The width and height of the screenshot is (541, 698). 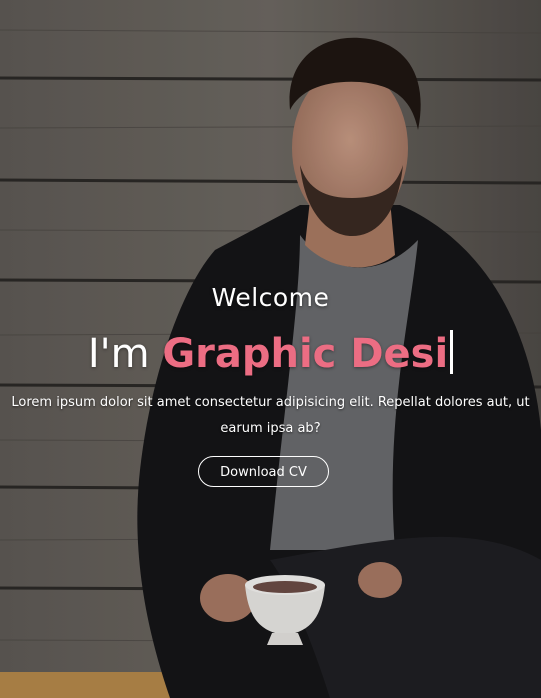 What do you see at coordinates (270, 297) in the screenshot?
I see `hero-welcome-text: Welcome` at bounding box center [270, 297].